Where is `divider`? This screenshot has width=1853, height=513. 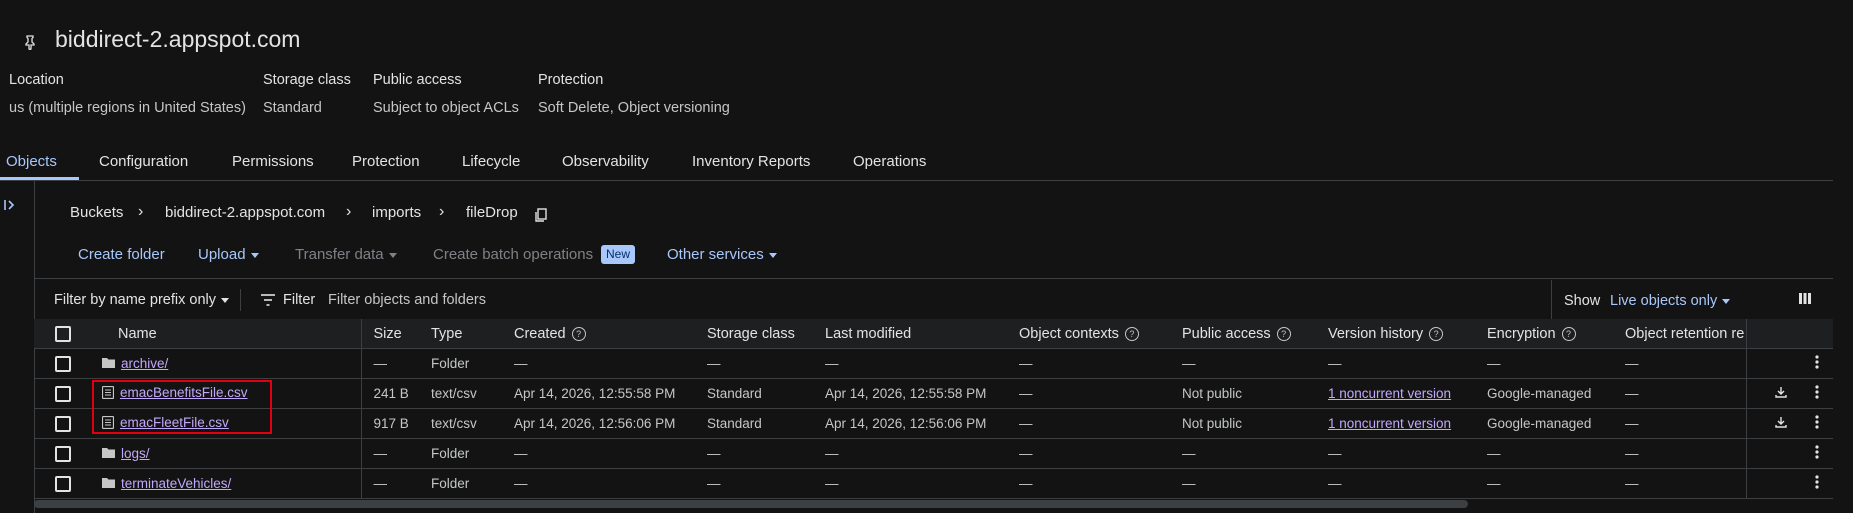
divider is located at coordinates (240, 300).